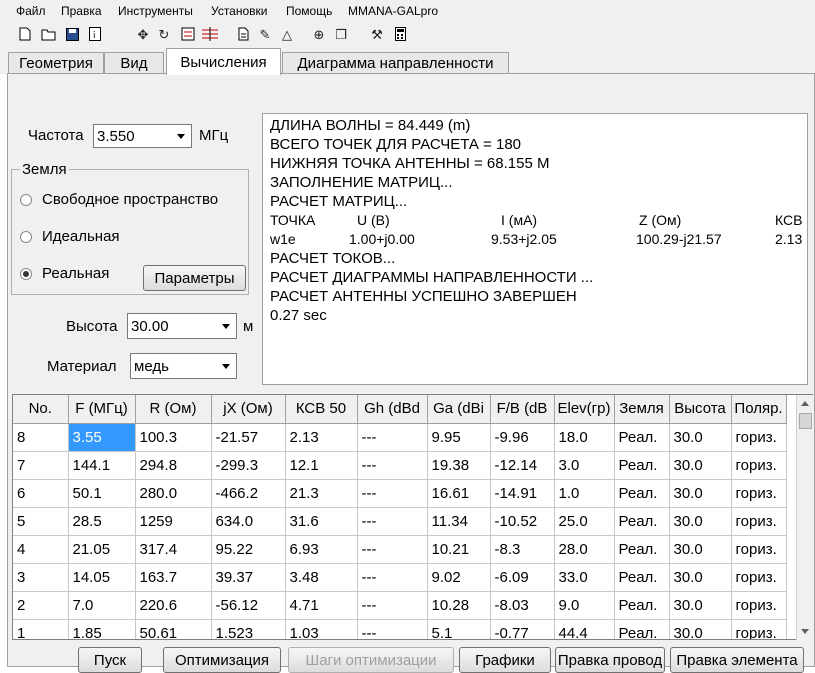 Image resolution: width=815 pixels, height=673 pixels. I want to click on table-cell: -8.3, so click(522, 549).